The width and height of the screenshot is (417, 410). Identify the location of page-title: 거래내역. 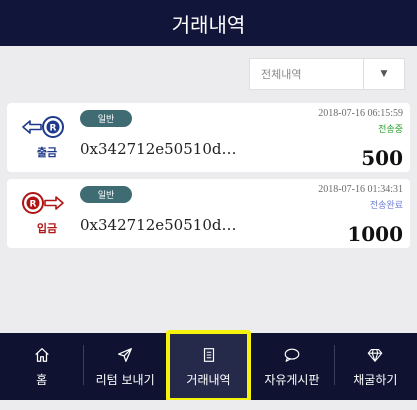
(208, 24).